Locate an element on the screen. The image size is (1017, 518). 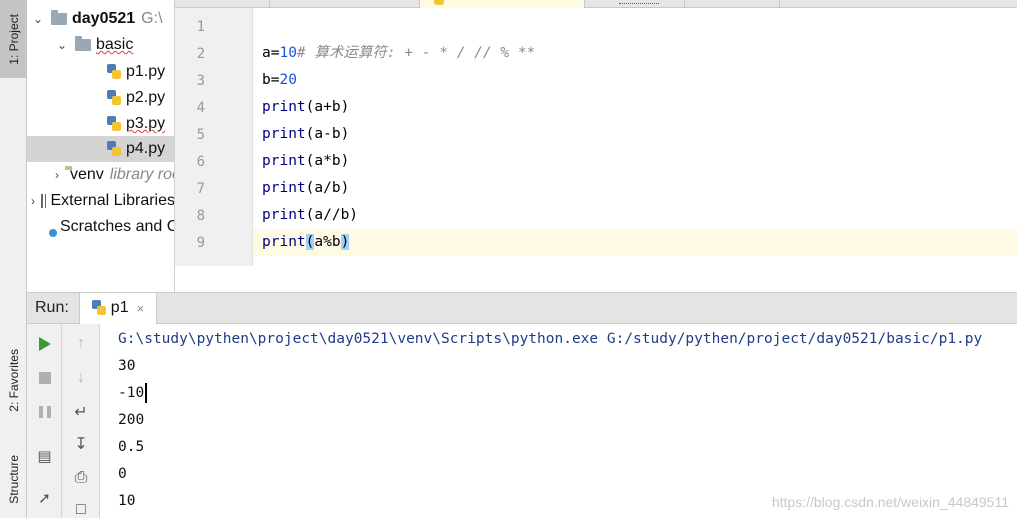
tree-item-label: Scratches and Consoles is located at coordinates (117, 226).